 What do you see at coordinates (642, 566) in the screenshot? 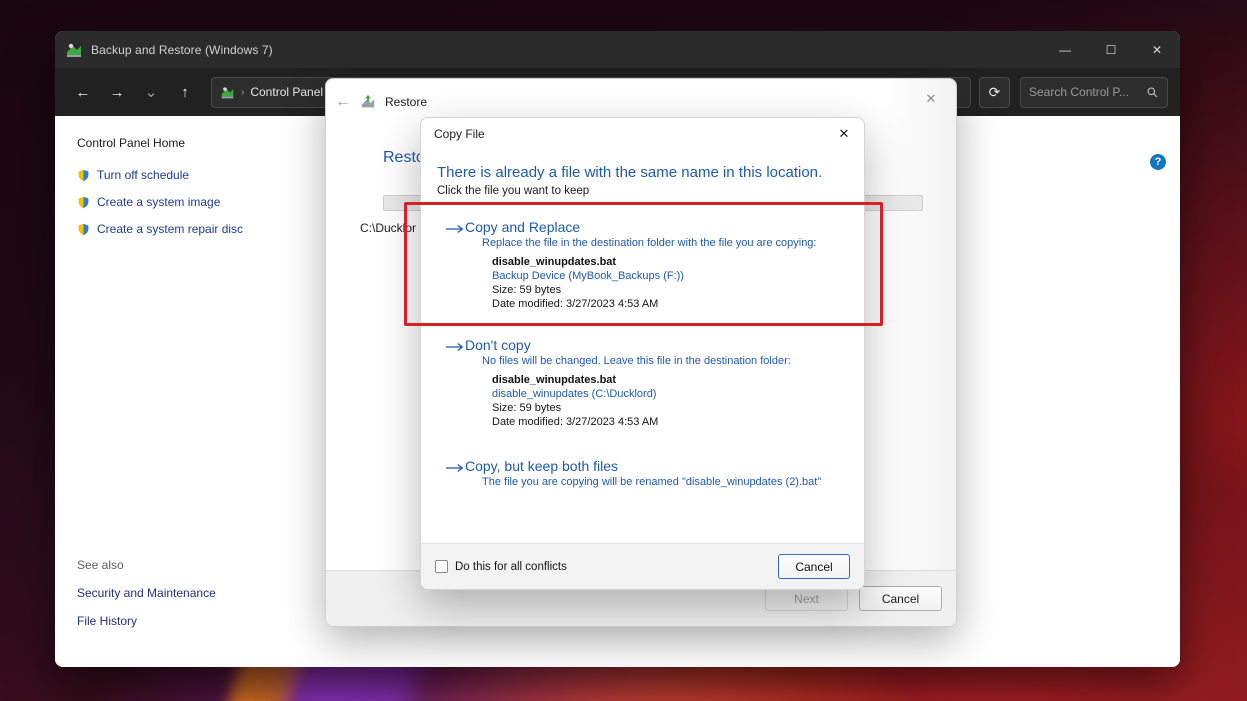
I see `copy-file-footer: Do this for all conflicts Cancel` at bounding box center [642, 566].